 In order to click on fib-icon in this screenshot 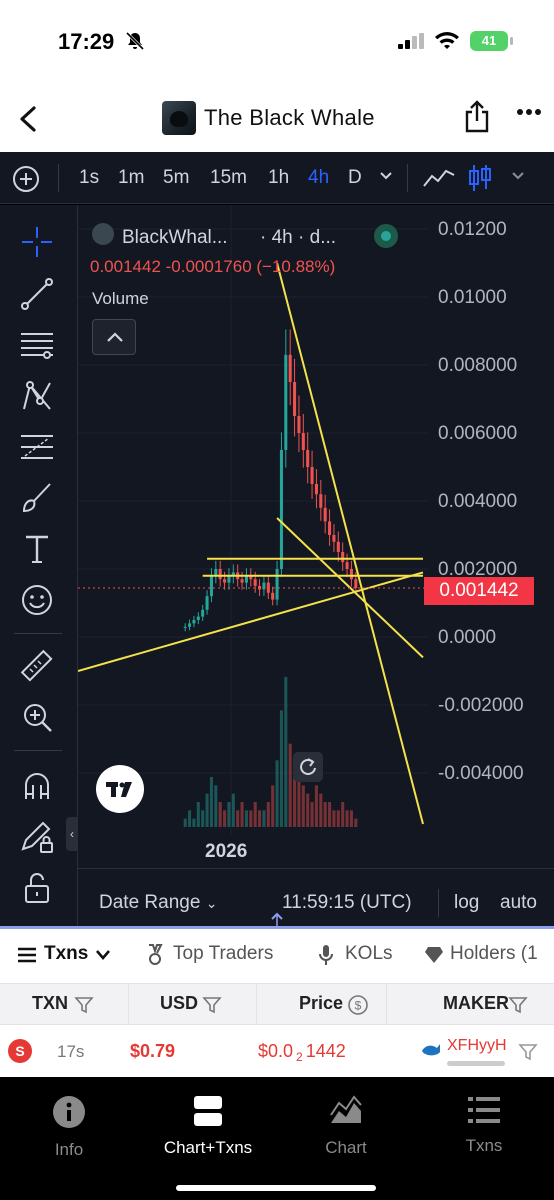, I will do `click(37, 447)`.